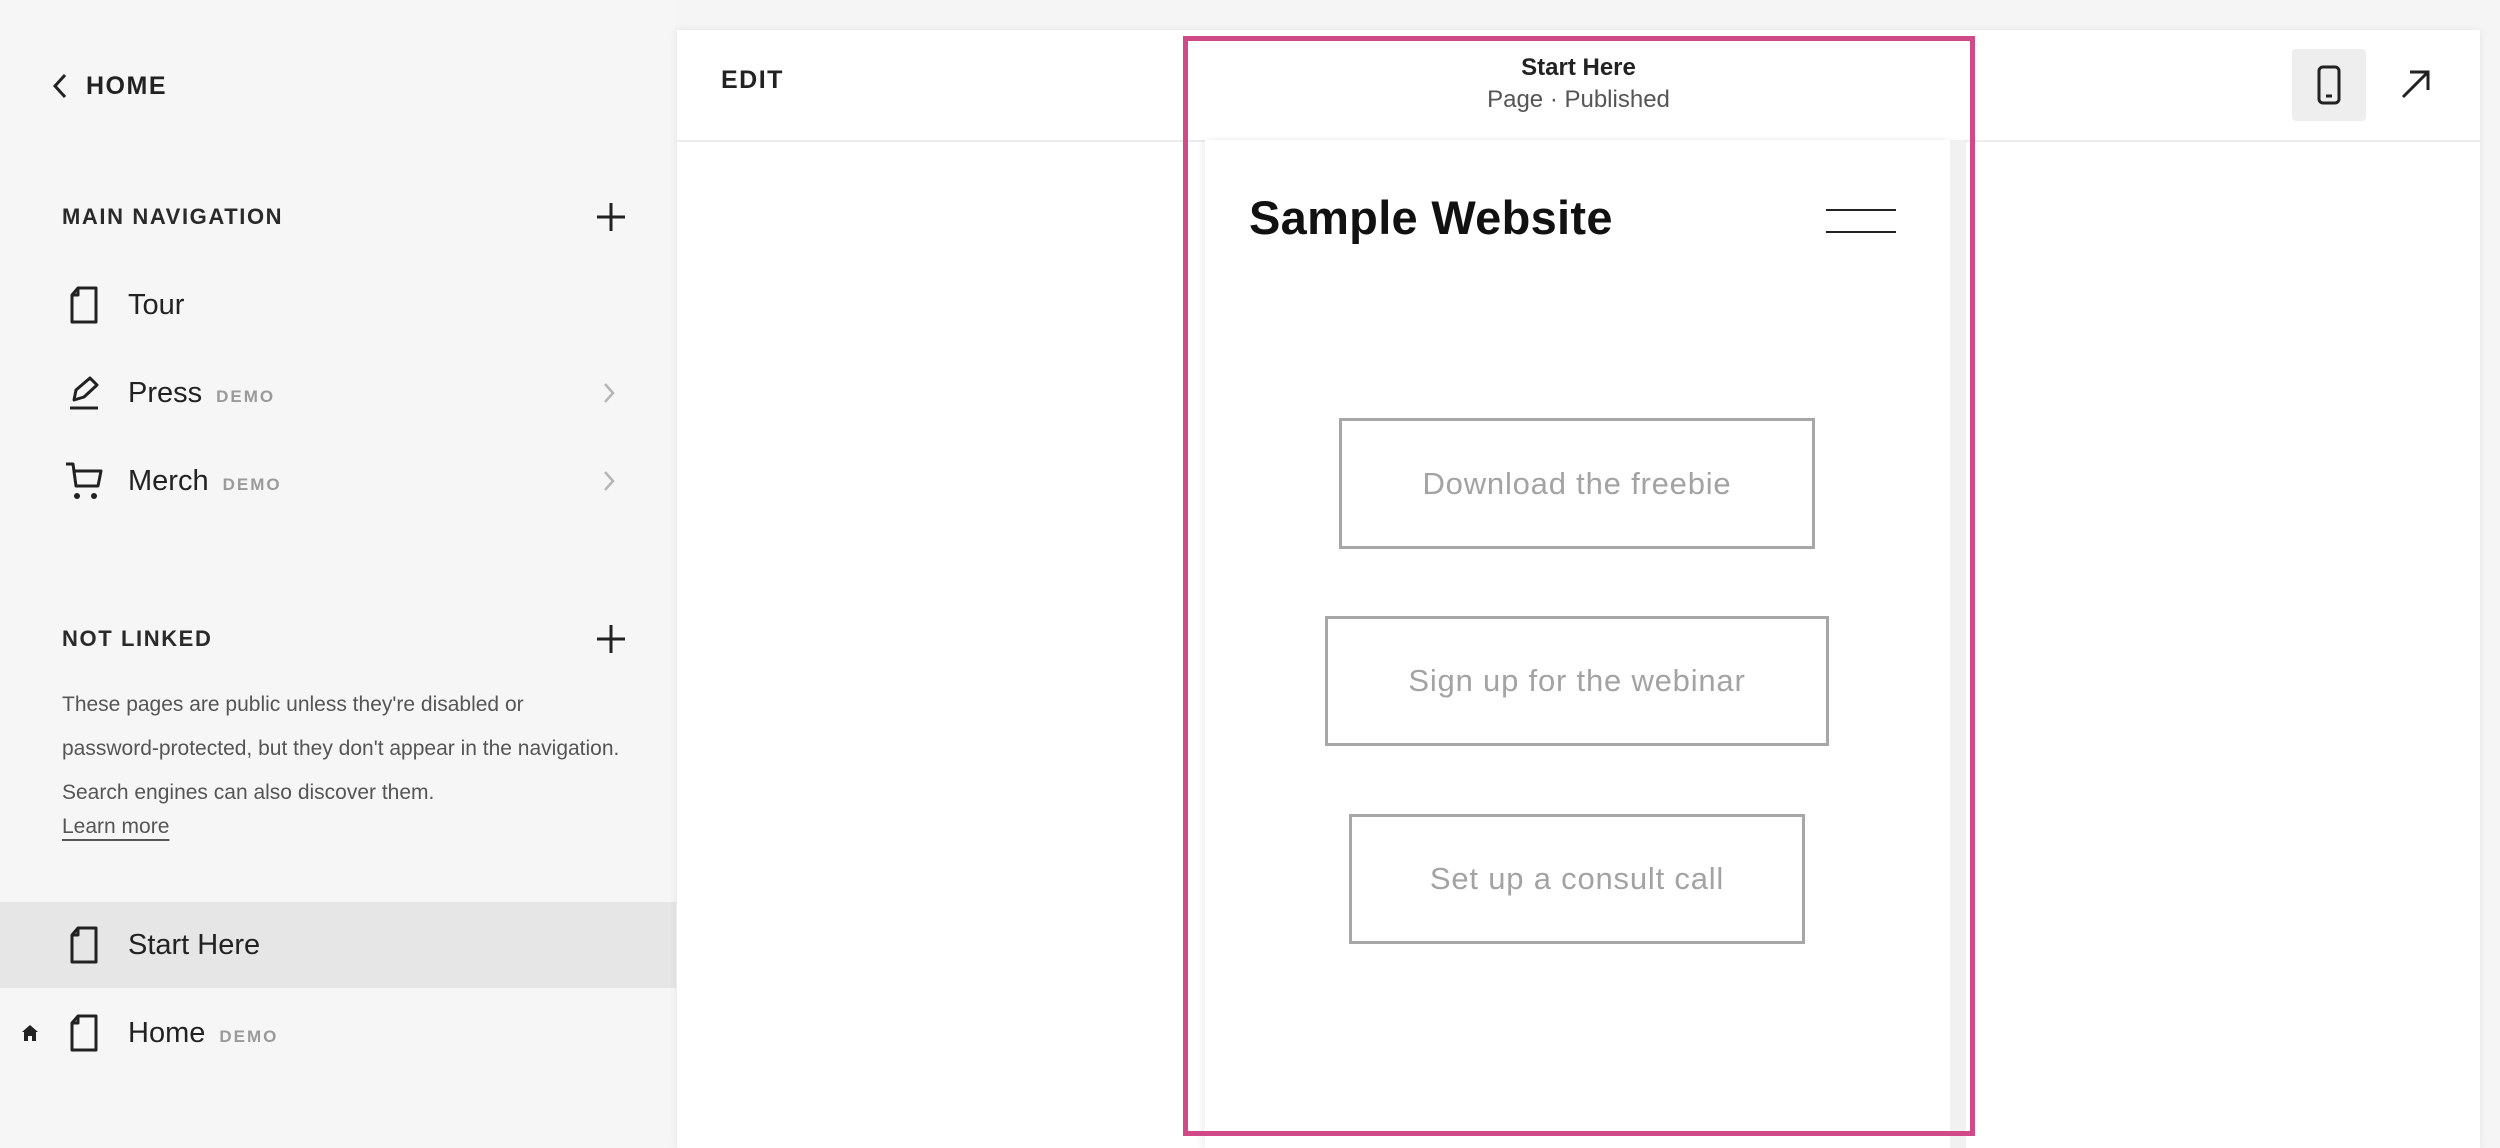  Describe the element at coordinates (59, 86) in the screenshot. I see `chevron-left-icon` at that location.